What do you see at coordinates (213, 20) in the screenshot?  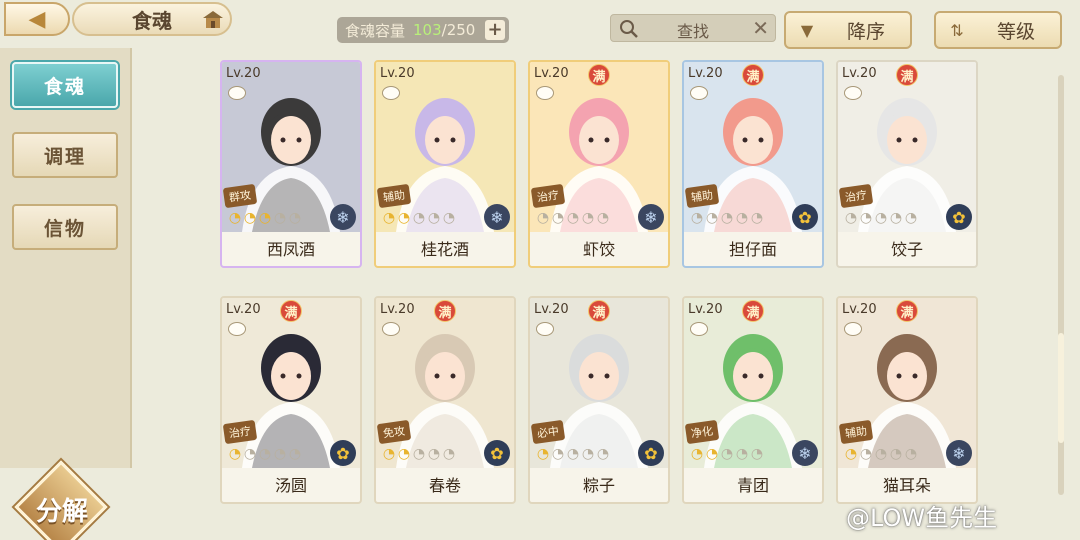 I see `pavilion-icon` at bounding box center [213, 20].